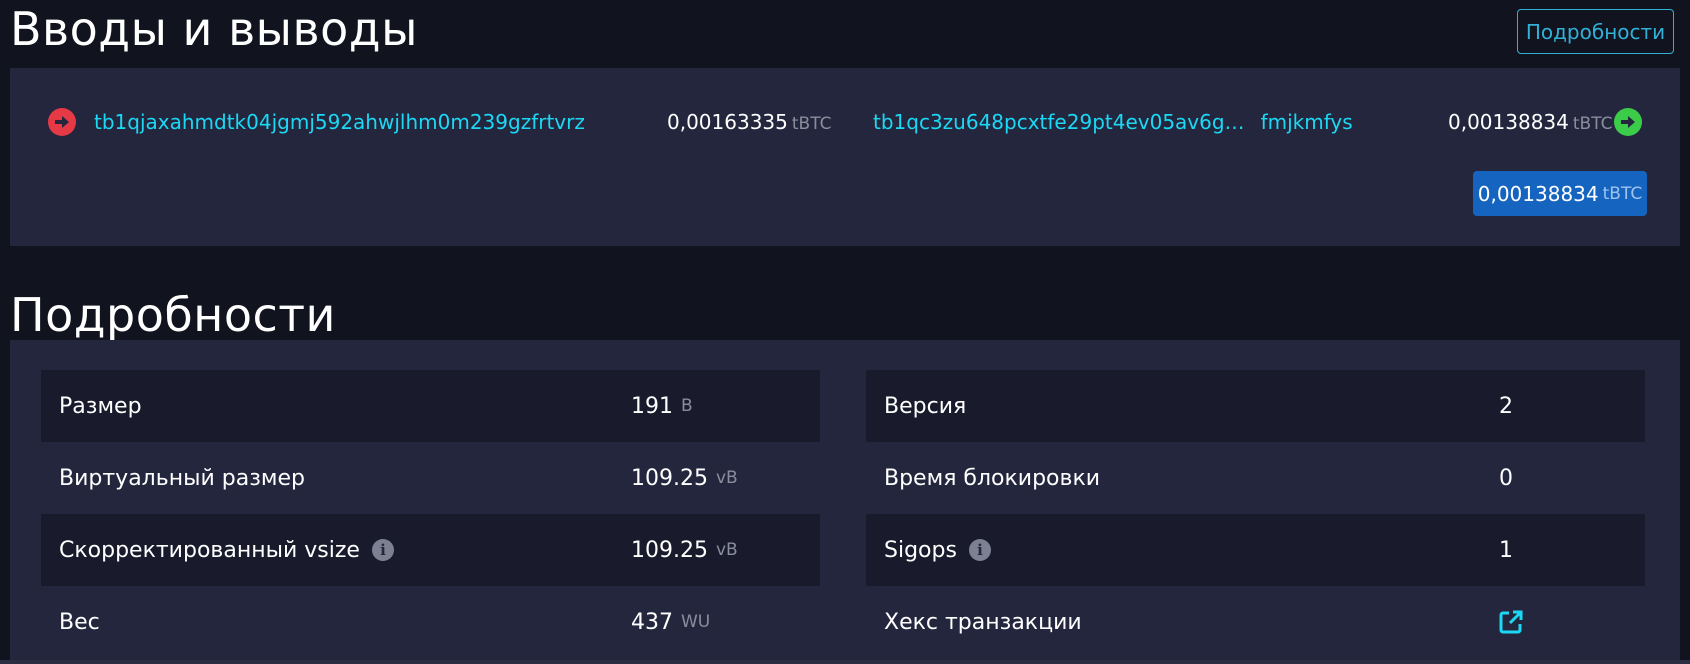 Image resolution: width=1690 pixels, height=664 pixels. I want to click on virtual-size-value: 109.25 vB, so click(684, 478).